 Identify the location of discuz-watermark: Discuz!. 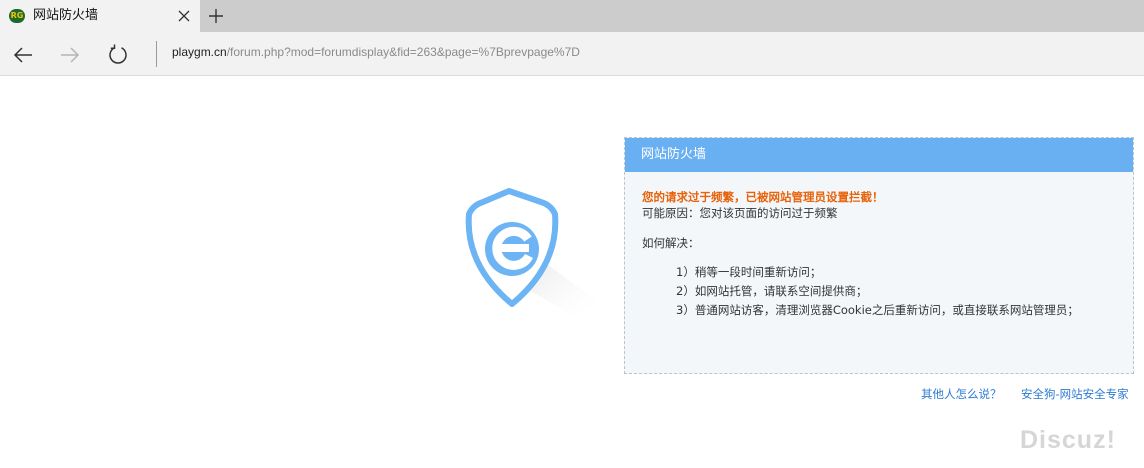
(1068, 440).